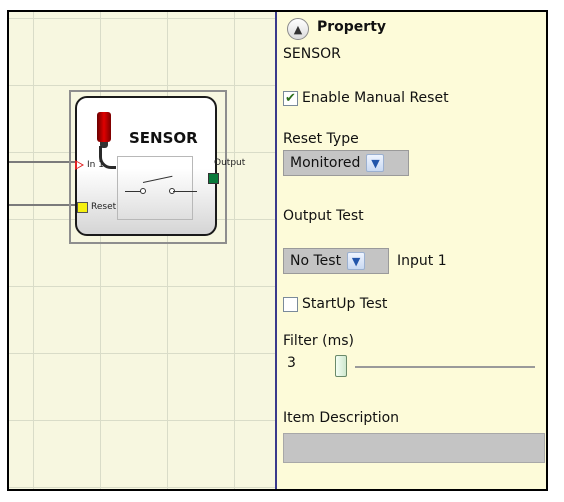  Describe the element at coordinates (323, 216) in the screenshot. I see `output-test-label: Output Test` at that location.